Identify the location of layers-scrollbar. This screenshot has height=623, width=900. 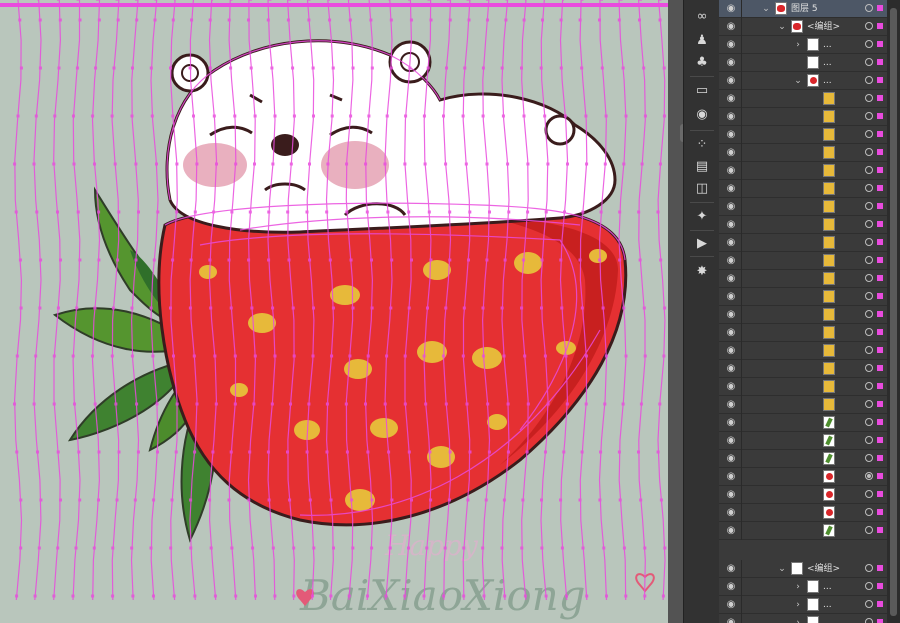
(893, 311).